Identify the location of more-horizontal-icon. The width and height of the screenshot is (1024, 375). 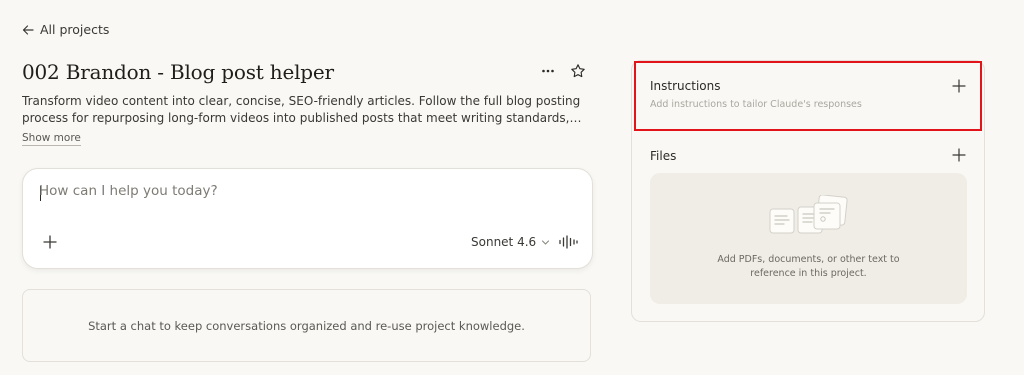
(548, 71).